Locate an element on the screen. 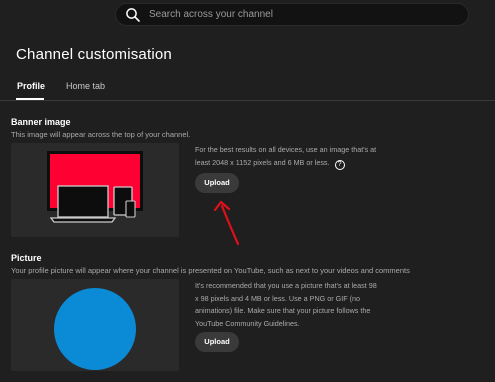 The image size is (495, 382). search-placeholder: Search across your channel is located at coordinates (211, 14).